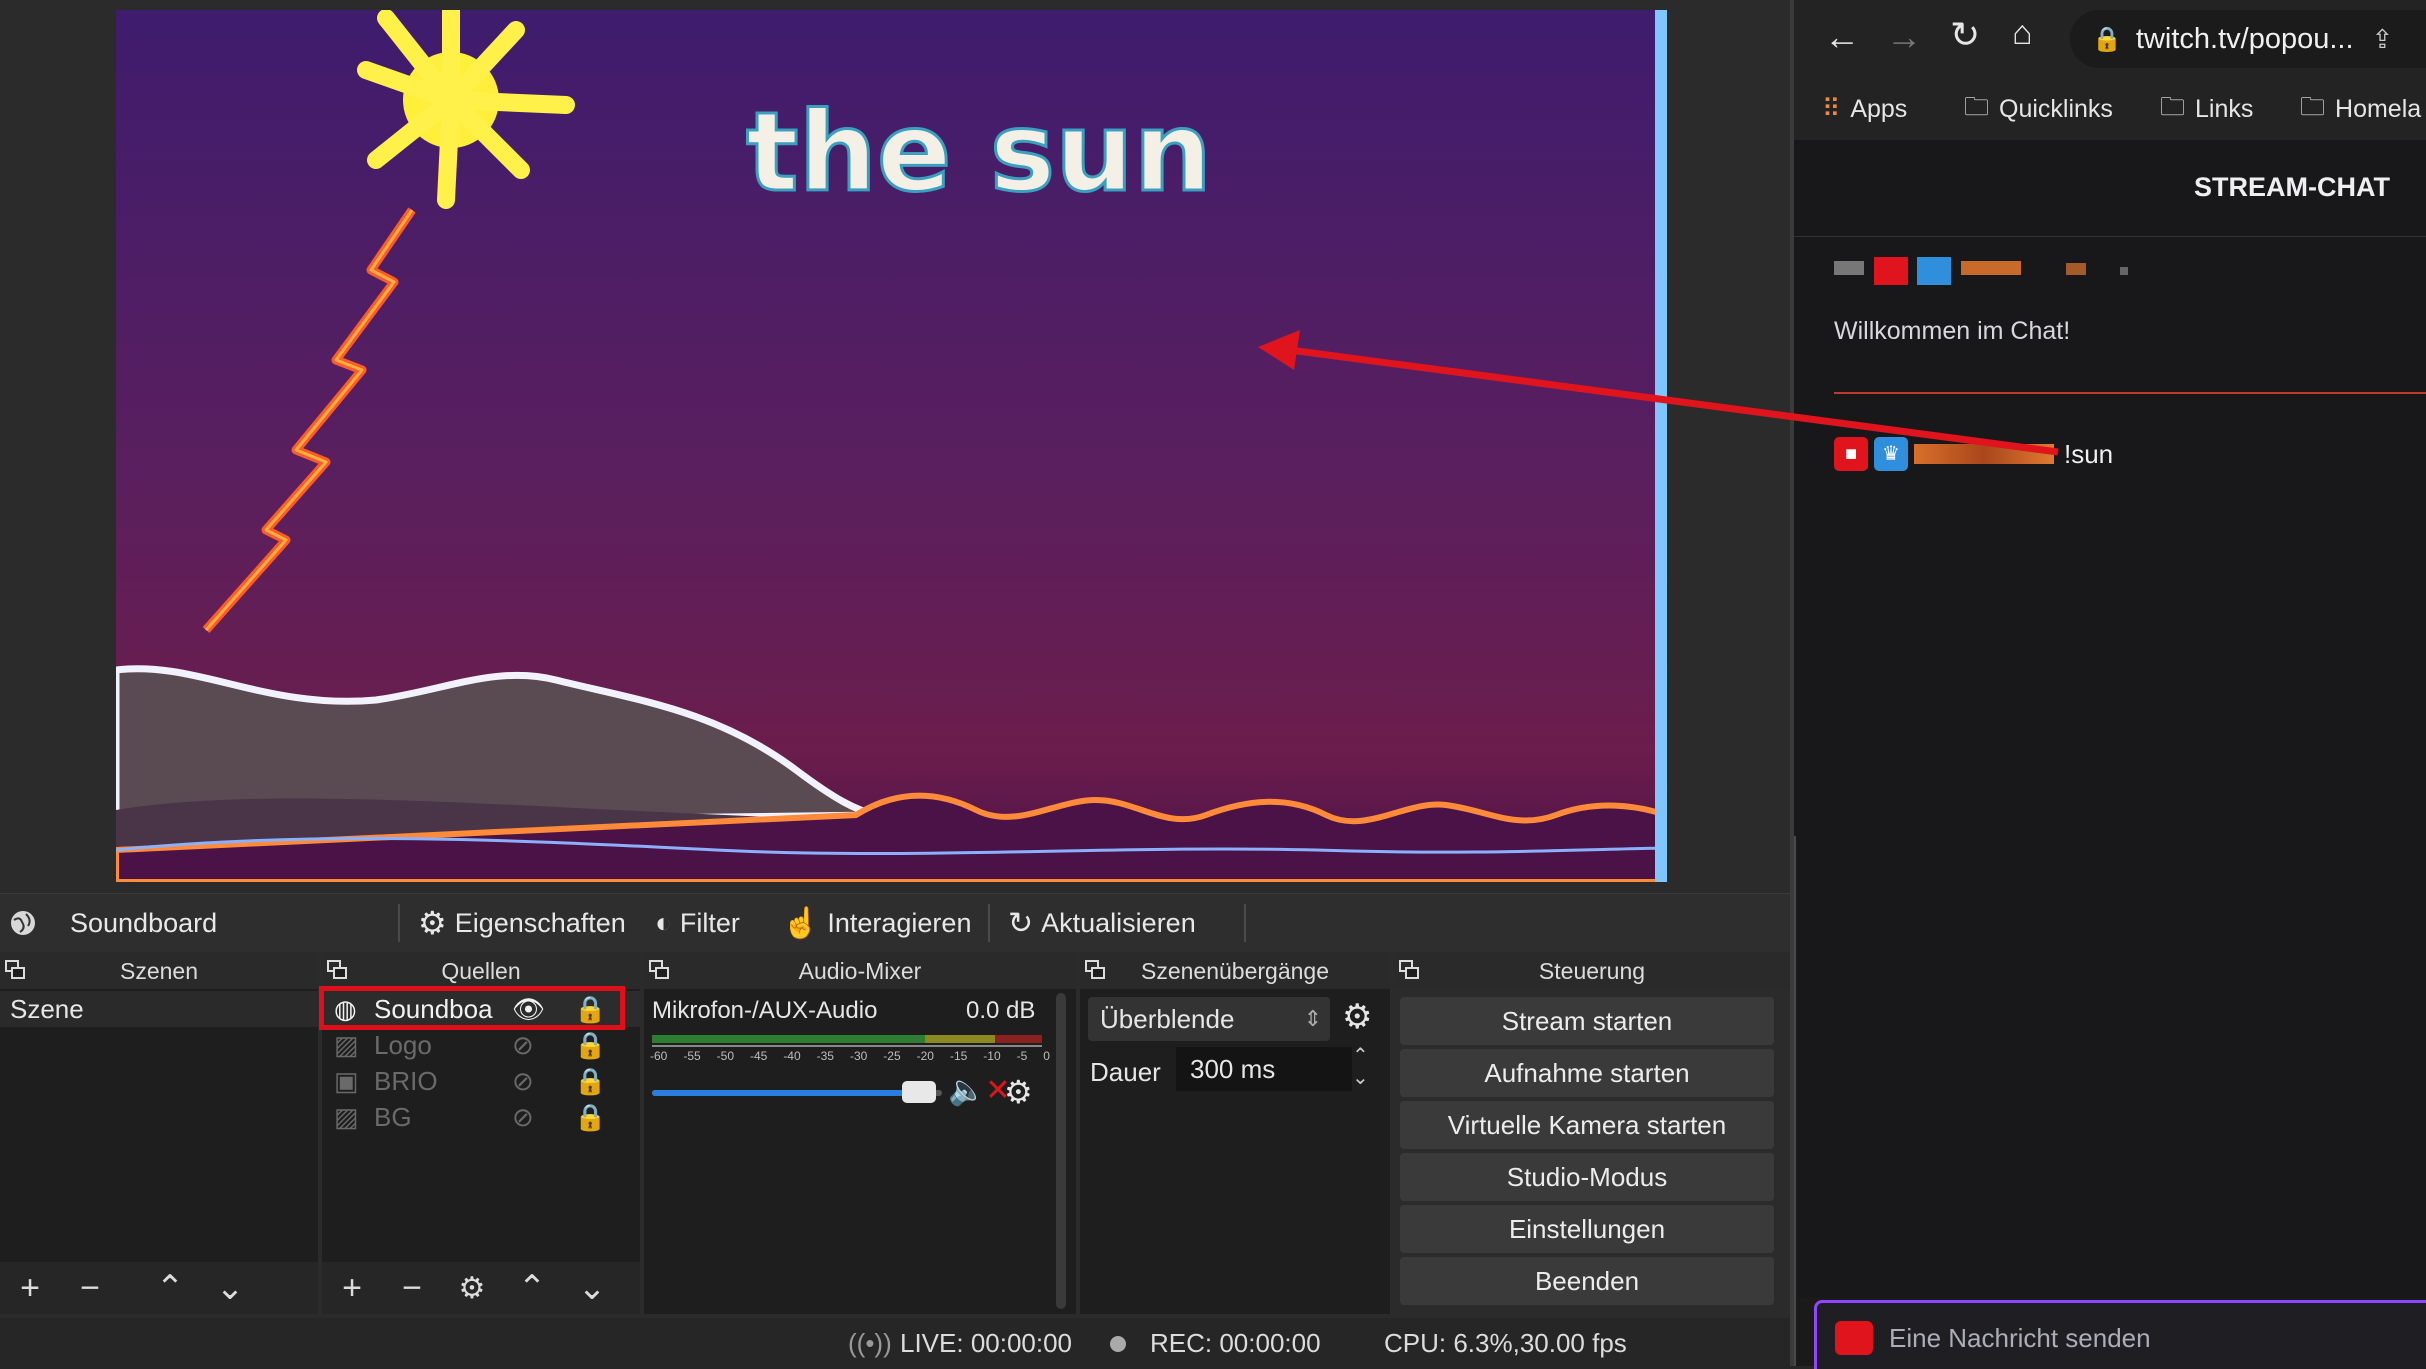  What do you see at coordinates (1658, 393) in the screenshot?
I see `annotation-arrow` at bounding box center [1658, 393].